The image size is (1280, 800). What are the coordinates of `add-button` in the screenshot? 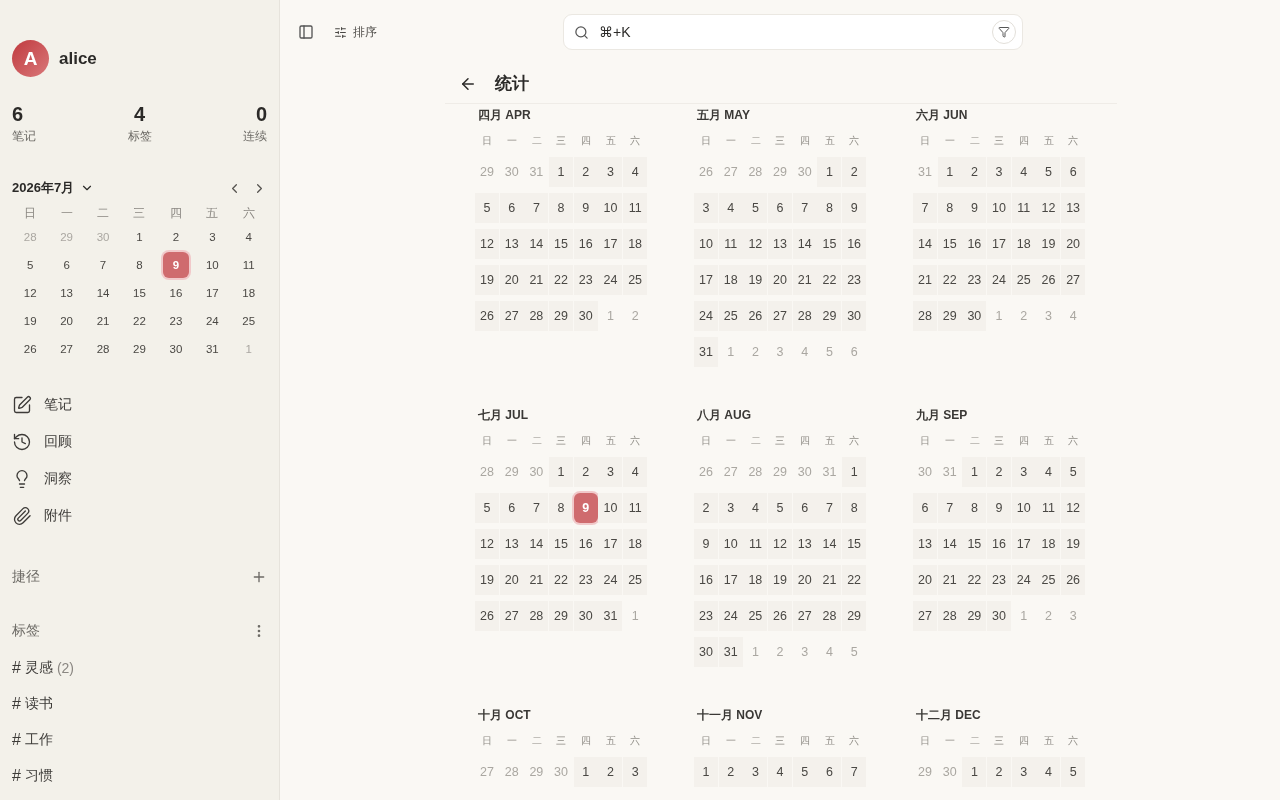 It's located at (259, 577).